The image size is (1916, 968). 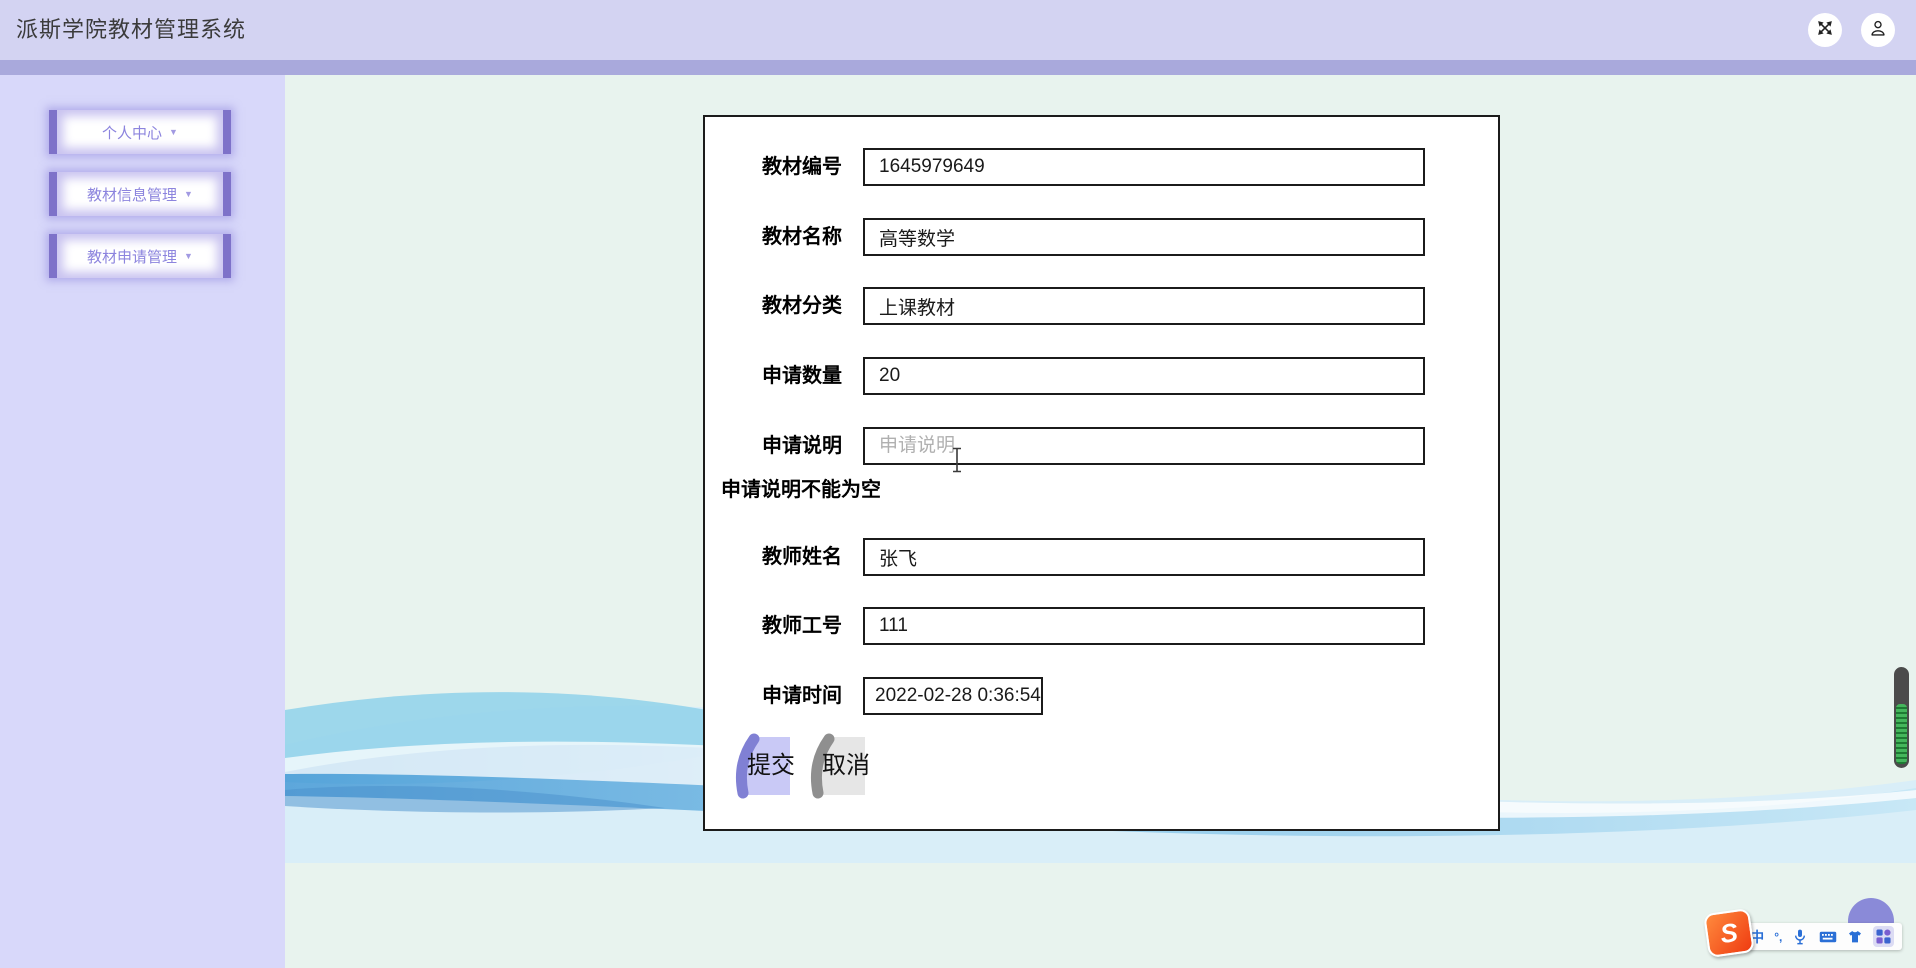 I want to click on form-row: 教材分类, so click(x=1101, y=306).